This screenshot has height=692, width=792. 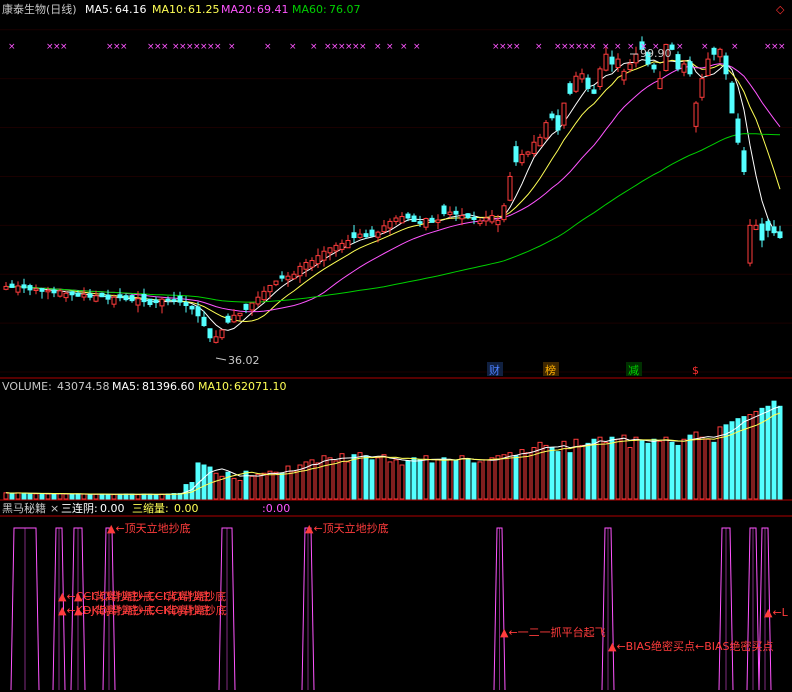 What do you see at coordinates (550, 370) in the screenshot?
I see `event-tag-list: 榜` at bounding box center [550, 370].